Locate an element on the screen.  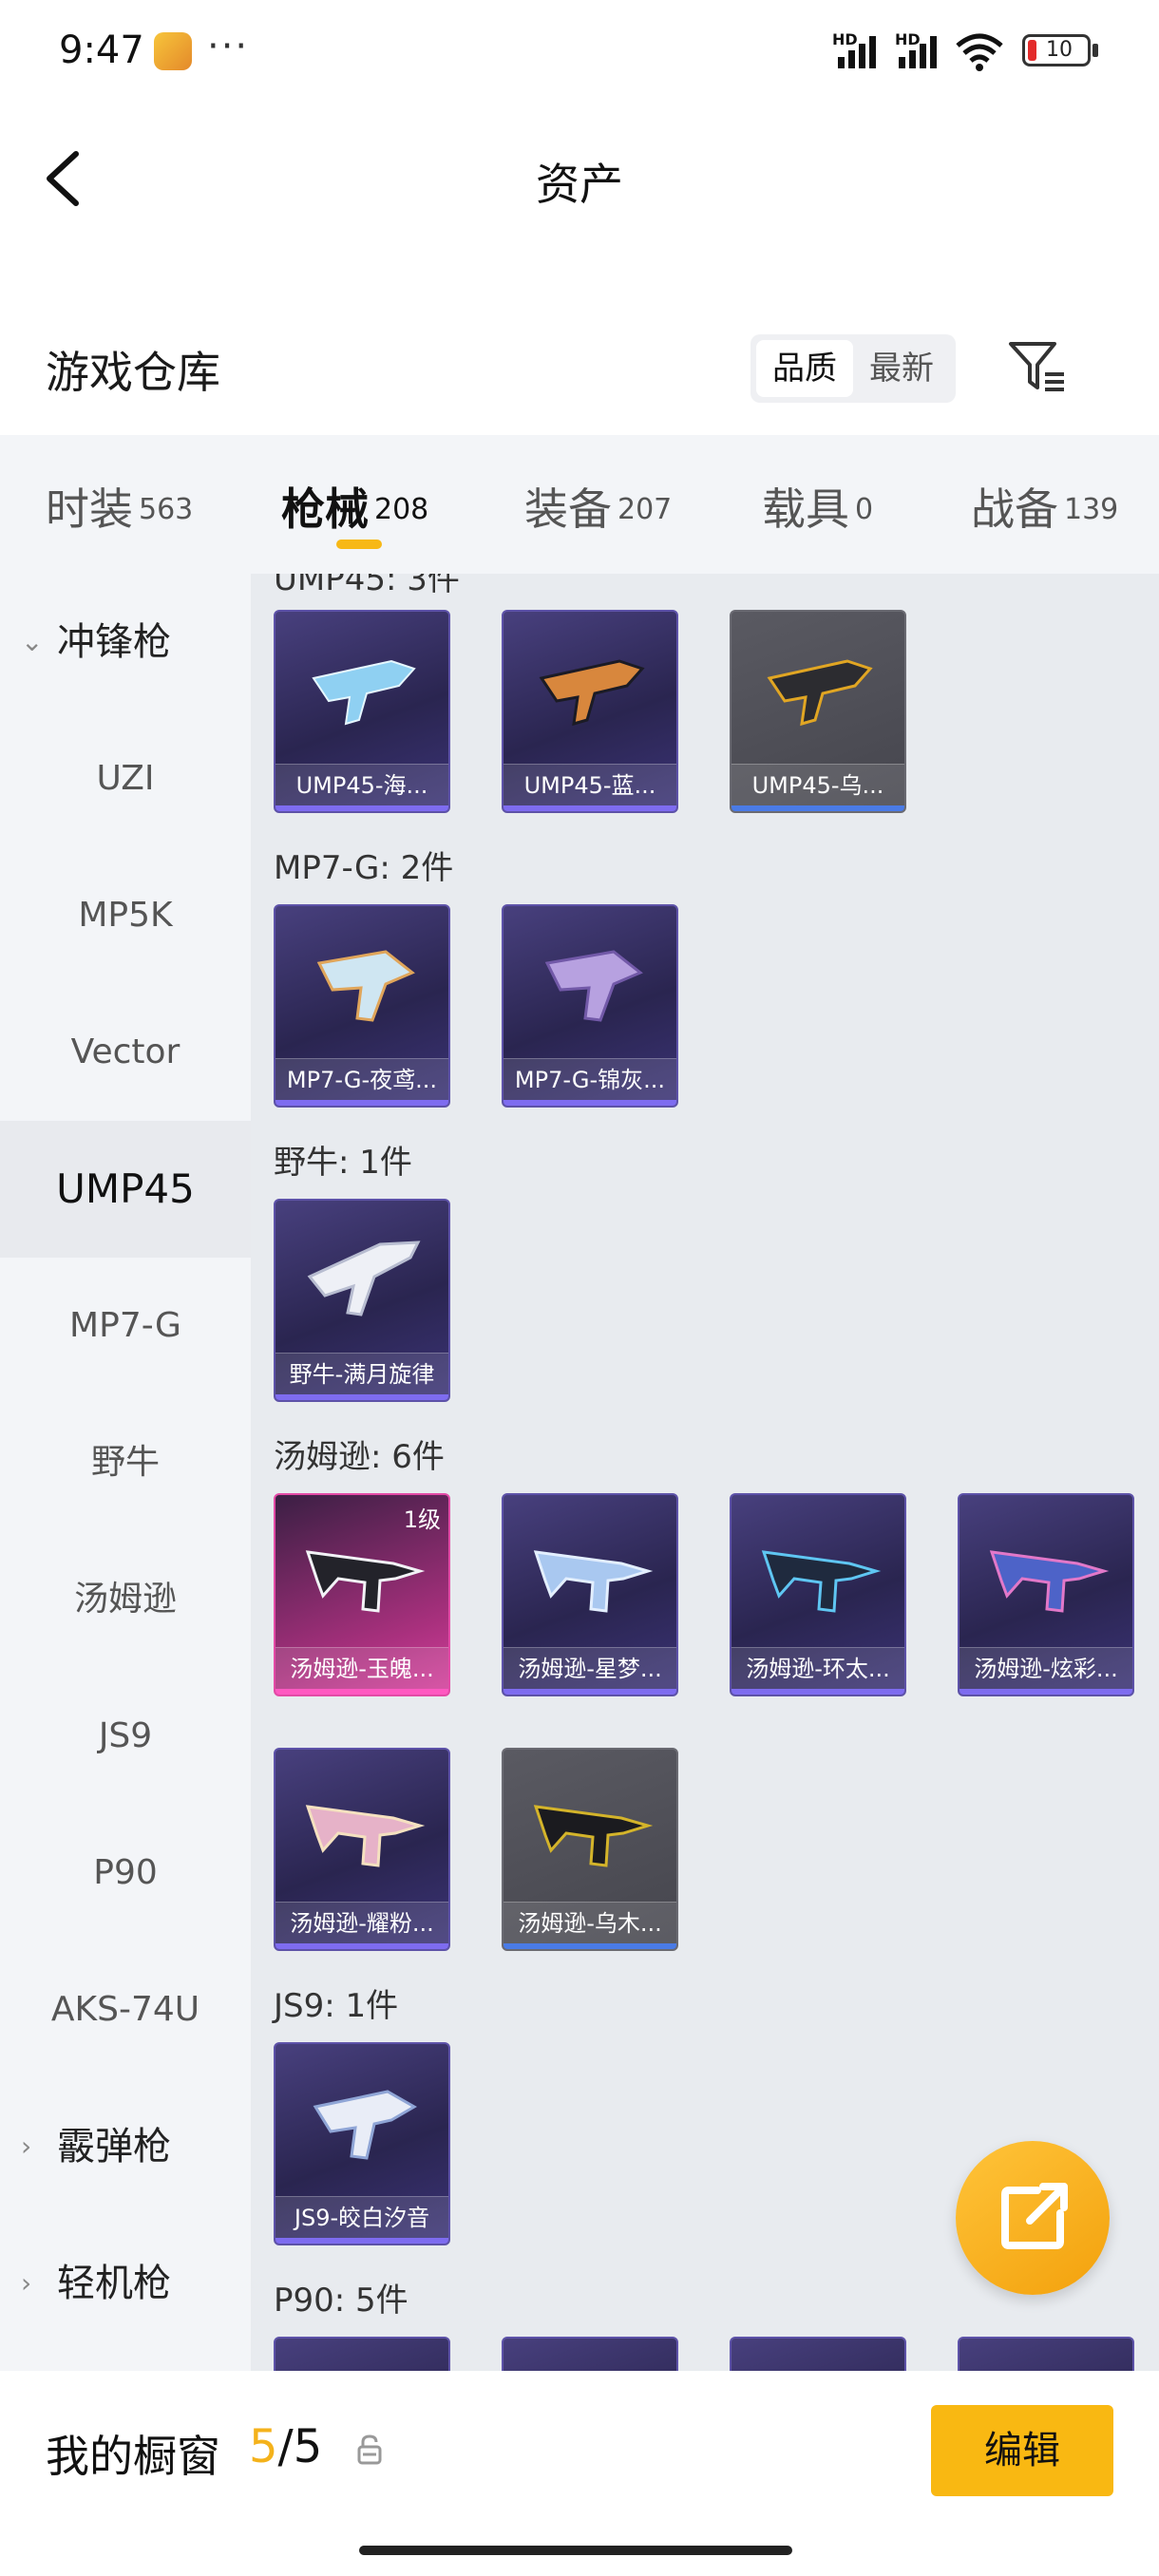
tab-count: 139 is located at coordinates (1091, 509).